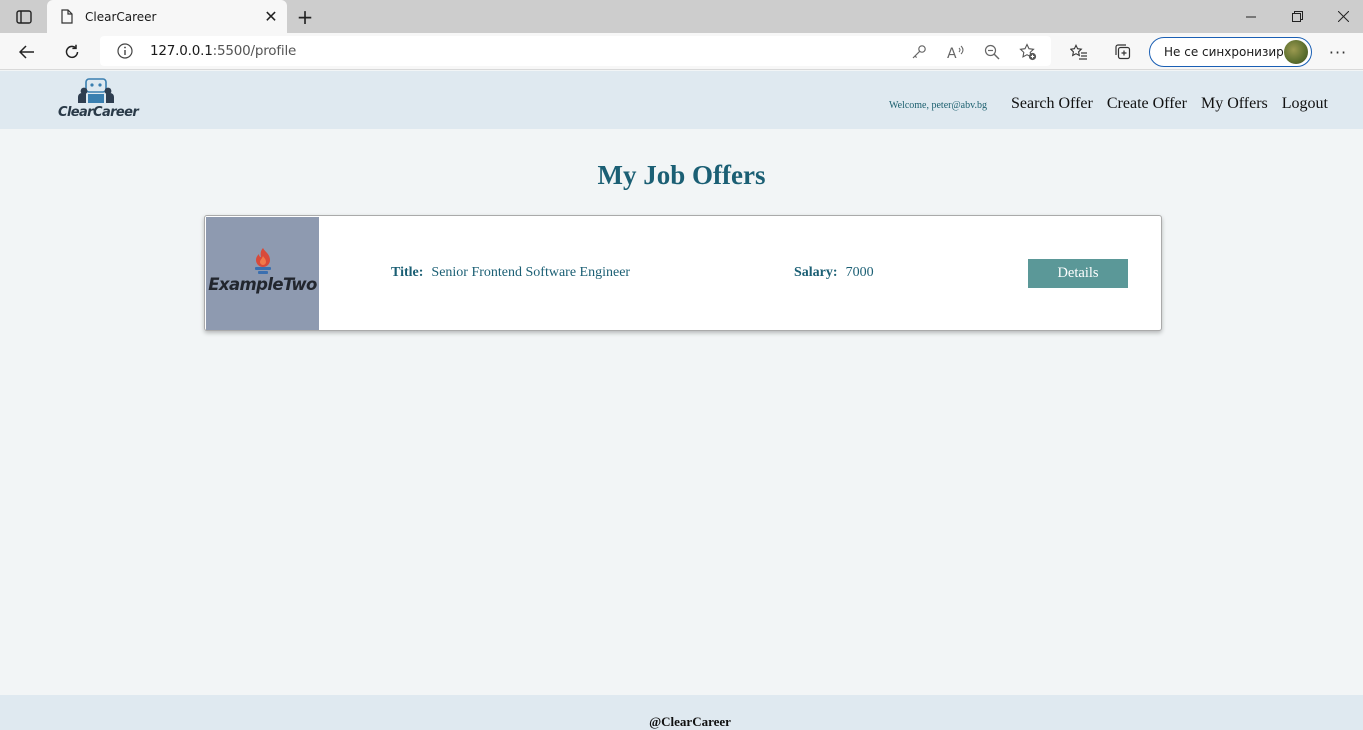 This screenshot has height=730, width=1363. Describe the element at coordinates (681, 16) in the screenshot. I see `browser-tab-strip: ClearCareer ✕ +` at that location.